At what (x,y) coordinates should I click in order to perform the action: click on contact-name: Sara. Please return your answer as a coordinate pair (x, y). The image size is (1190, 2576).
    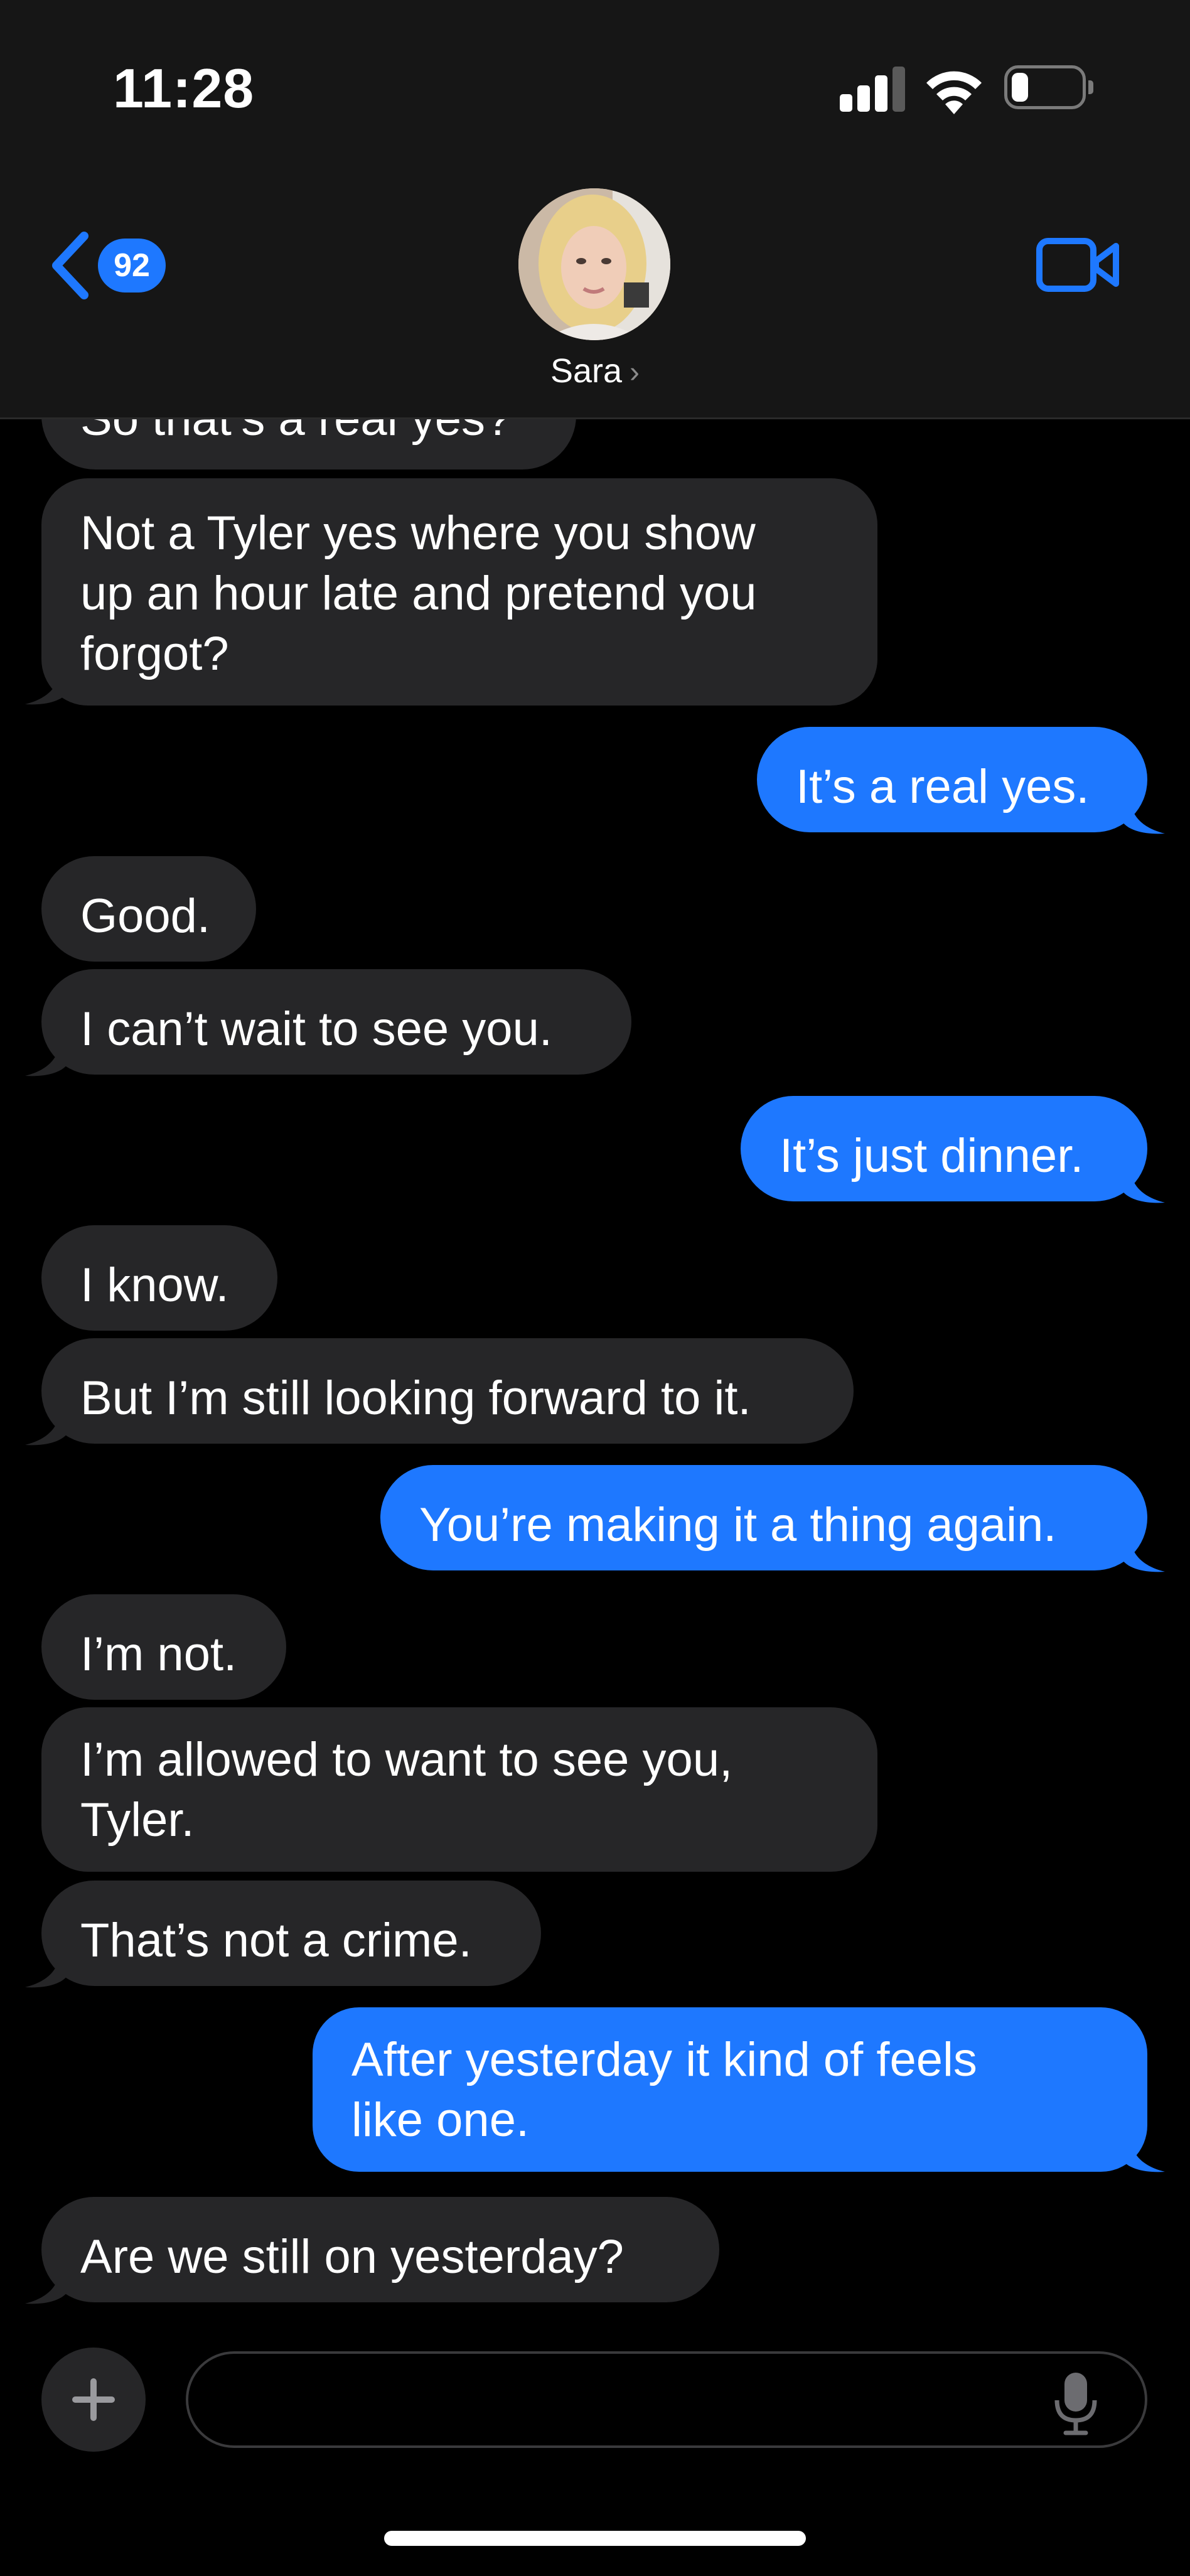
    Looking at the image, I should click on (586, 371).